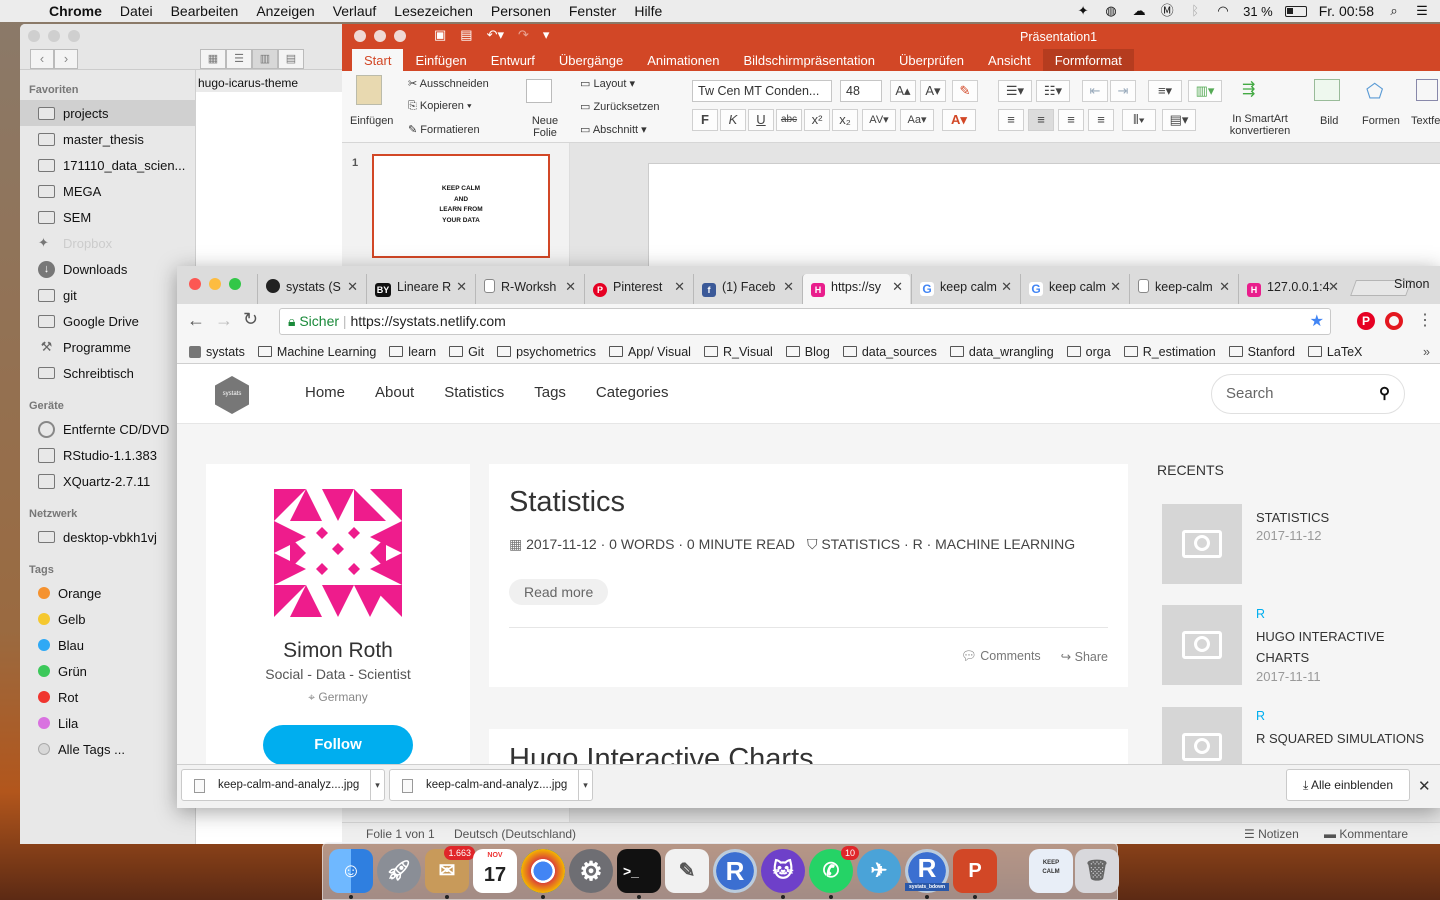  Describe the element at coordinates (399, 871) in the screenshot. I see `launchpad-icon: 🚀︎` at that location.